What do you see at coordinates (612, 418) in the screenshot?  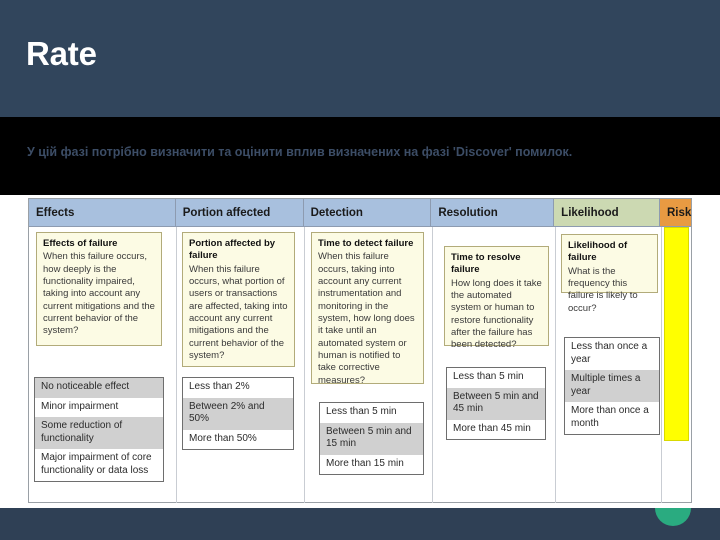 I see `list-item: More than once a month` at bounding box center [612, 418].